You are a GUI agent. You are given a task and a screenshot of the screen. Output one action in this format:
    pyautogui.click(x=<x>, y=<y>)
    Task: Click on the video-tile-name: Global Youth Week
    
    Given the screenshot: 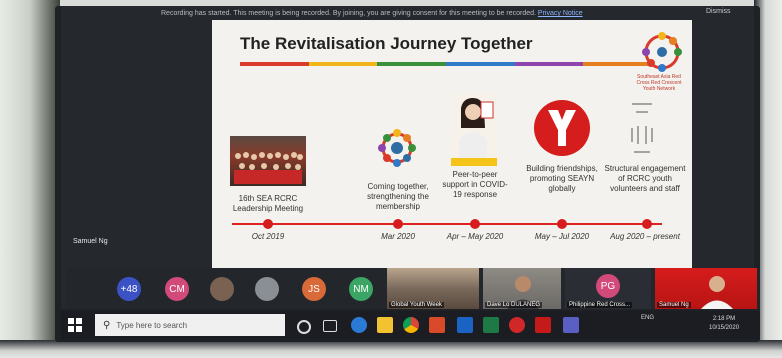 What is the action you would take?
    pyautogui.click(x=416, y=305)
    